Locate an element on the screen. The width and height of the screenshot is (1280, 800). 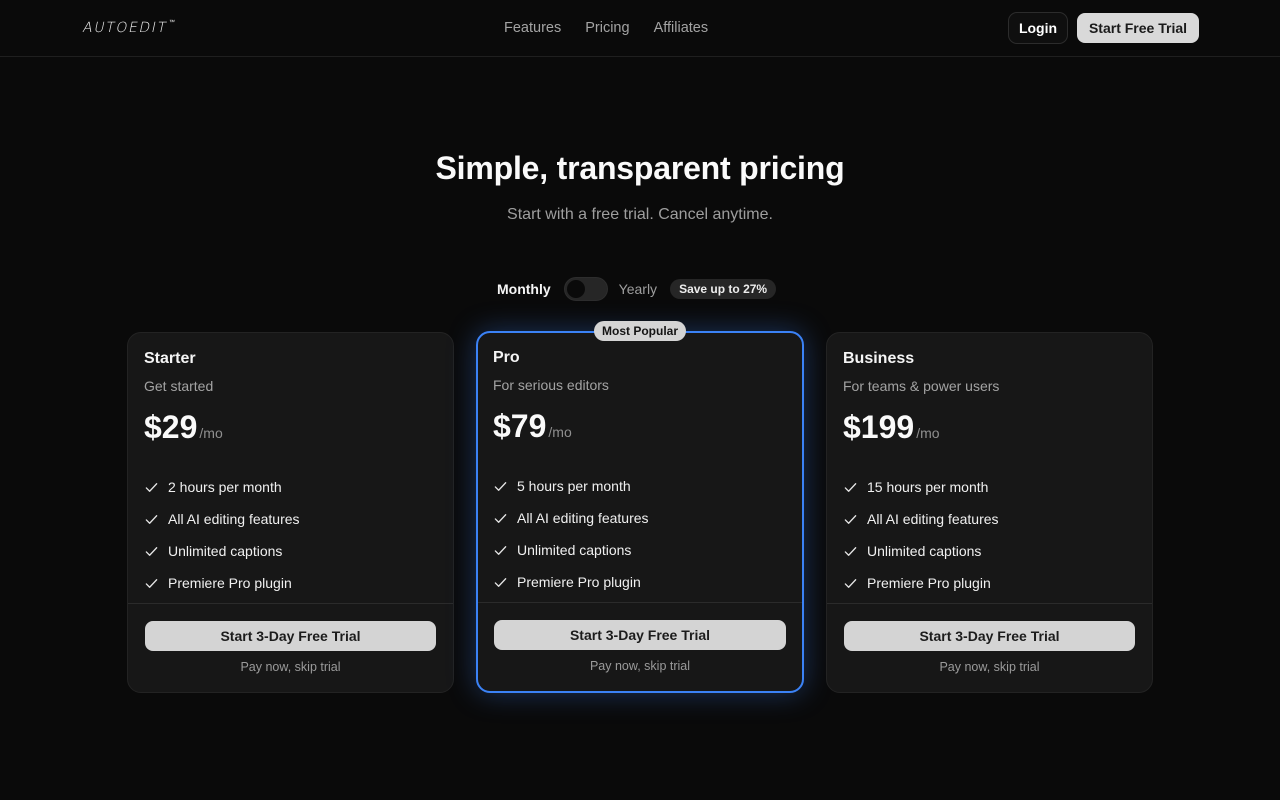
plan-price-amount: $199 is located at coordinates (879, 427).